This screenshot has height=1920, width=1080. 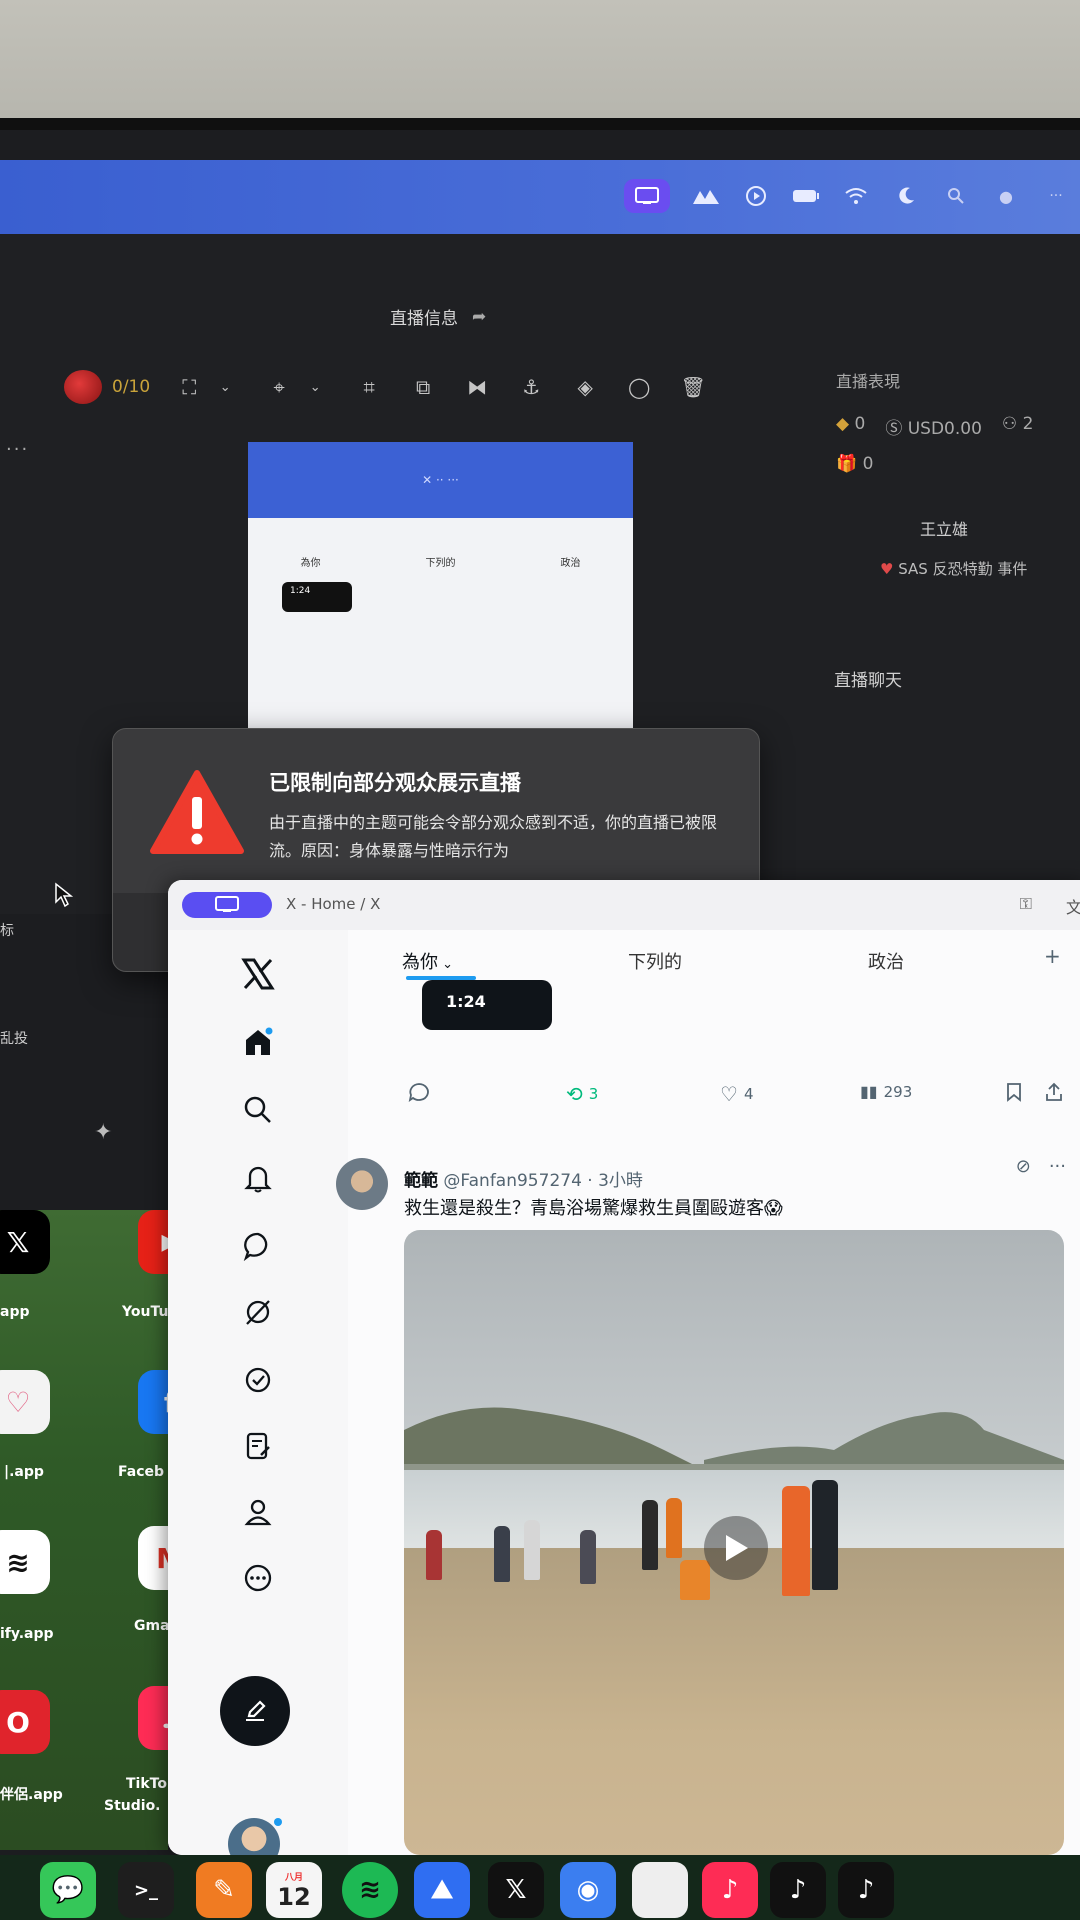 I want to click on magic-wand-icon: ✦, so click(x=103, y=1132).